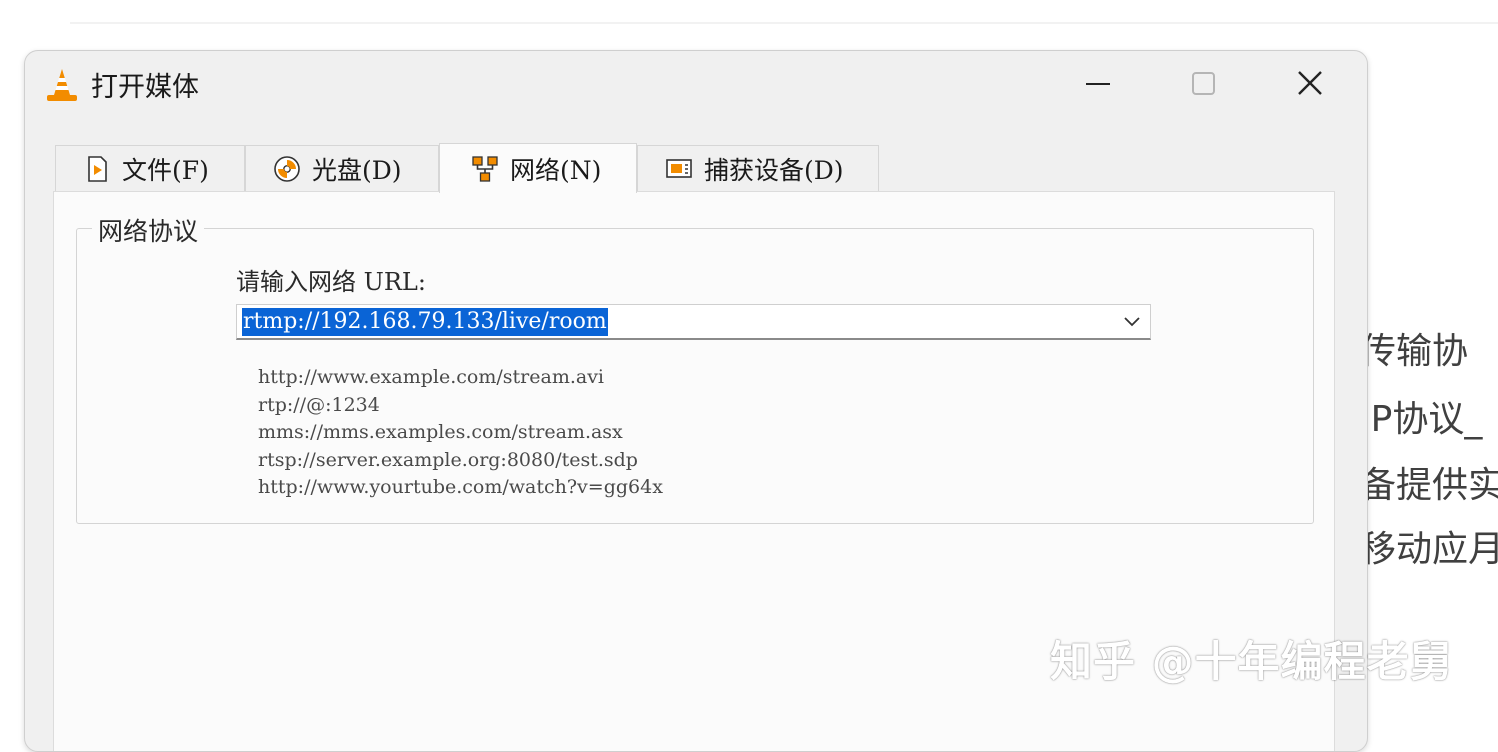 The image size is (1498, 752). Describe the element at coordinates (1132, 322) in the screenshot. I see `chevron-down-icon` at that location.